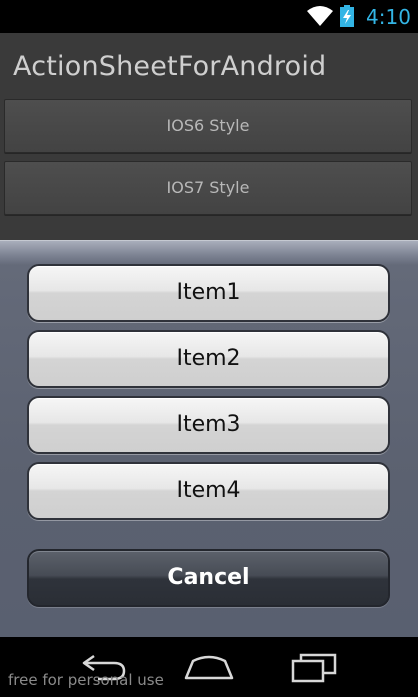 The height and width of the screenshot is (697, 418). What do you see at coordinates (347, 16) in the screenshot?
I see `battery-charging-icon` at bounding box center [347, 16].